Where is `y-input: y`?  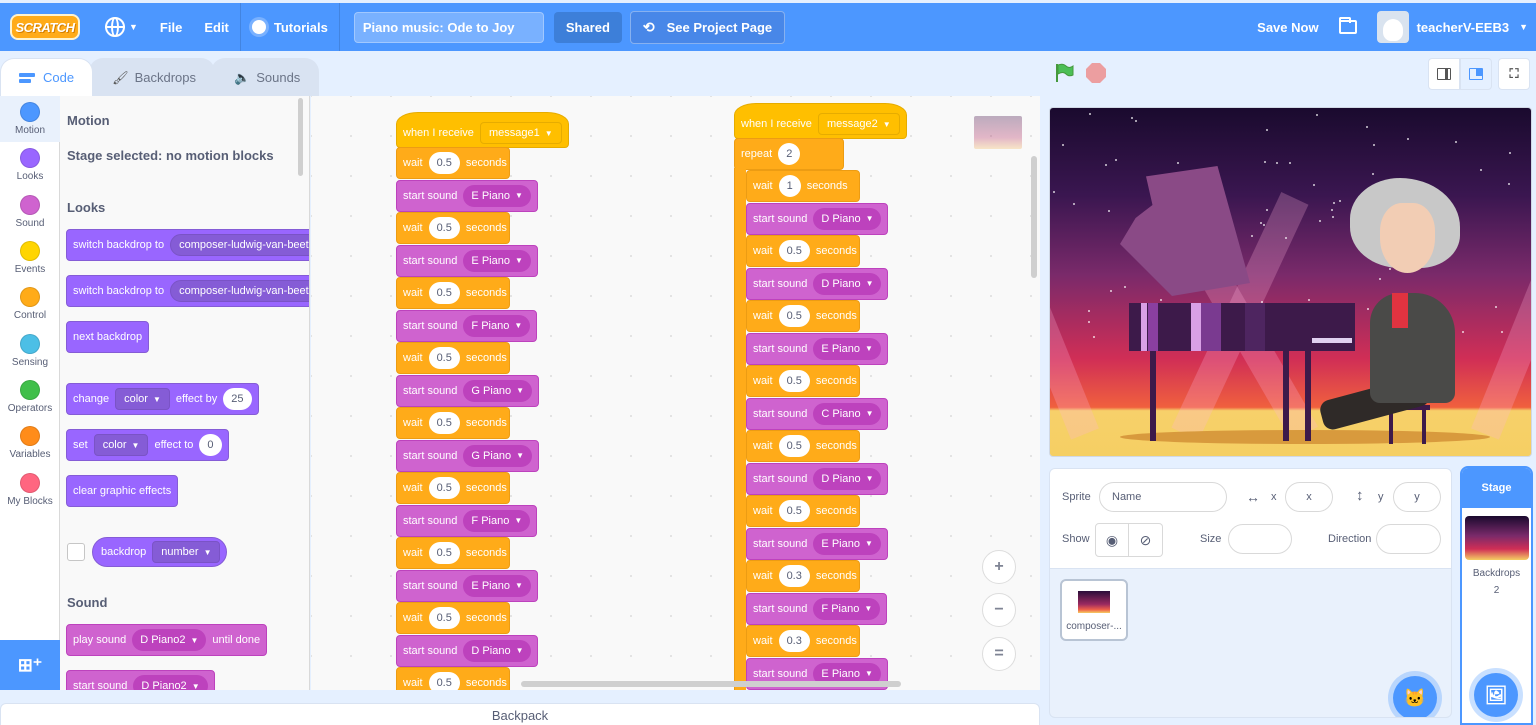
y-input: y is located at coordinates (1417, 497).